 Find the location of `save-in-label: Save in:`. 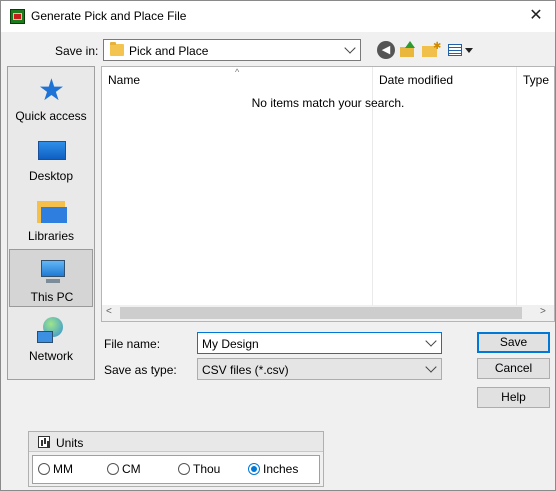

save-in-label: Save in: is located at coordinates (77, 51).